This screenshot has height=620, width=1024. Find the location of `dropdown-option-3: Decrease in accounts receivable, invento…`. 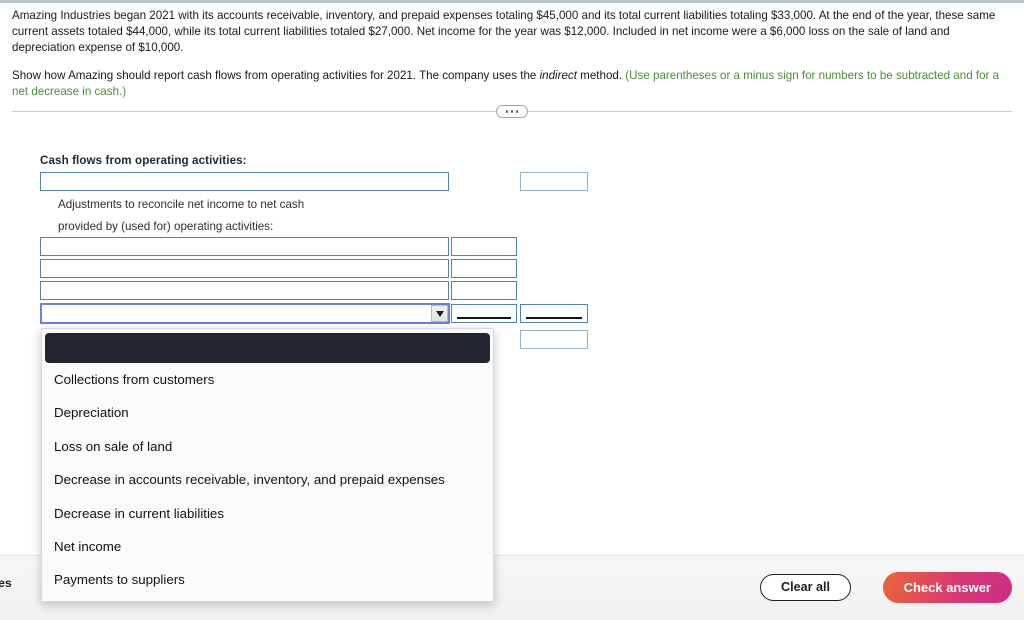

dropdown-option-3: Decrease in accounts receivable, invento… is located at coordinates (267, 479).